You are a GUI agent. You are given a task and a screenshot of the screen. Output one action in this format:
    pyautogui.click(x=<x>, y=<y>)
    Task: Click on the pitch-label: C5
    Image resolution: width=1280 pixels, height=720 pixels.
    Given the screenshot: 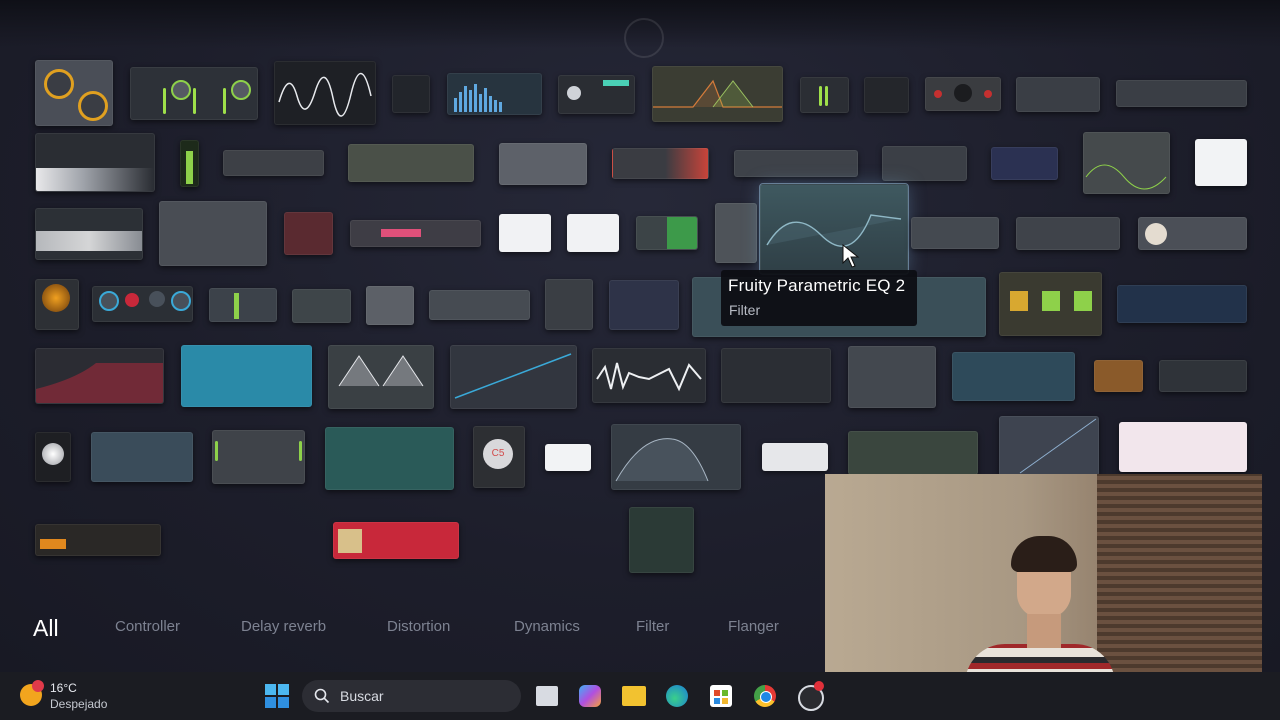 What is the action you would take?
    pyautogui.click(x=498, y=454)
    